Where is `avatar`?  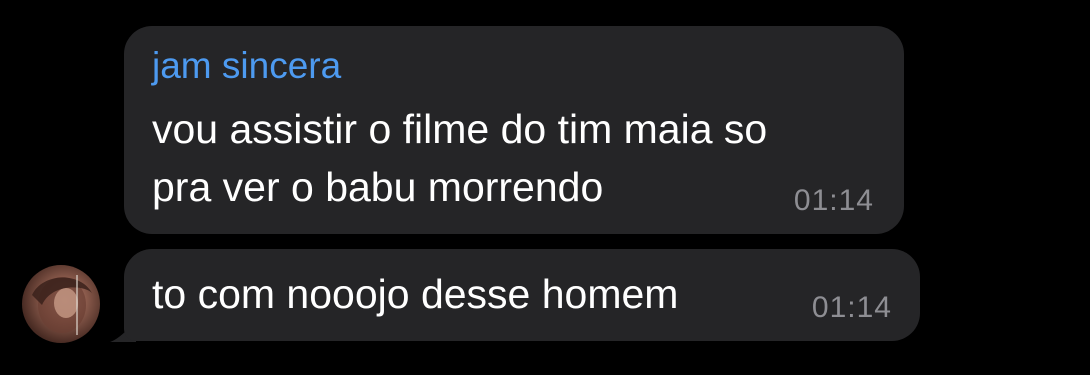 avatar is located at coordinates (61, 304).